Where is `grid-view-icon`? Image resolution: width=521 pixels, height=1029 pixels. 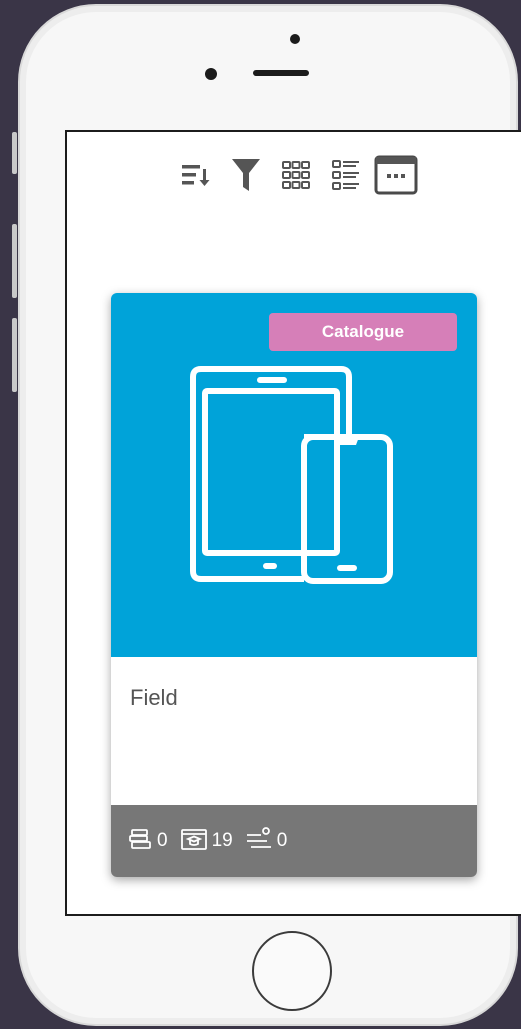
grid-view-icon is located at coordinates (296, 177).